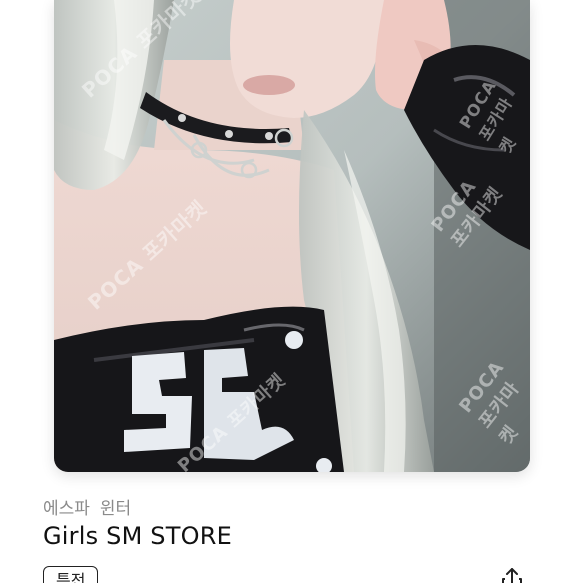 The height and width of the screenshot is (583, 583). What do you see at coordinates (115, 509) in the screenshot?
I see `member-name: 윈터` at bounding box center [115, 509].